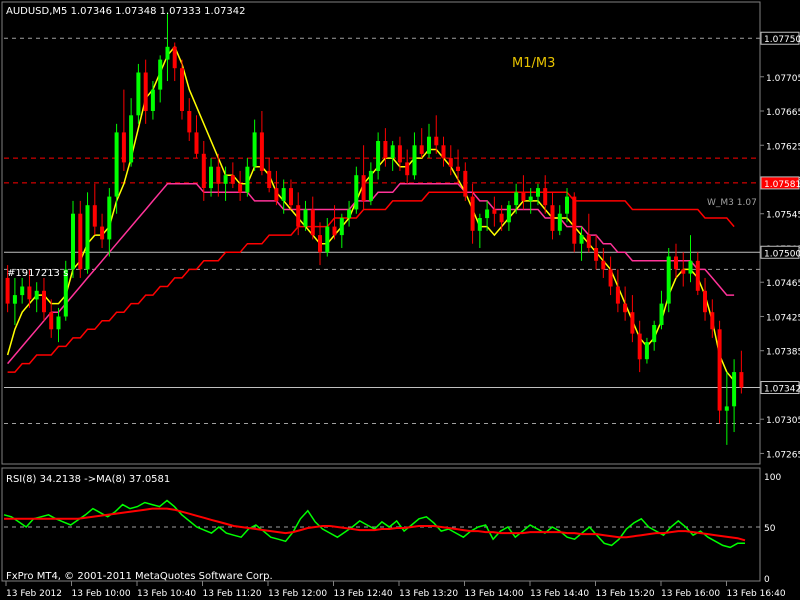 The height and width of the screenshot is (600, 800). Describe the element at coordinates (101, 594) in the screenshot. I see `time-tick-label: 13 Feb 10:00` at that location.